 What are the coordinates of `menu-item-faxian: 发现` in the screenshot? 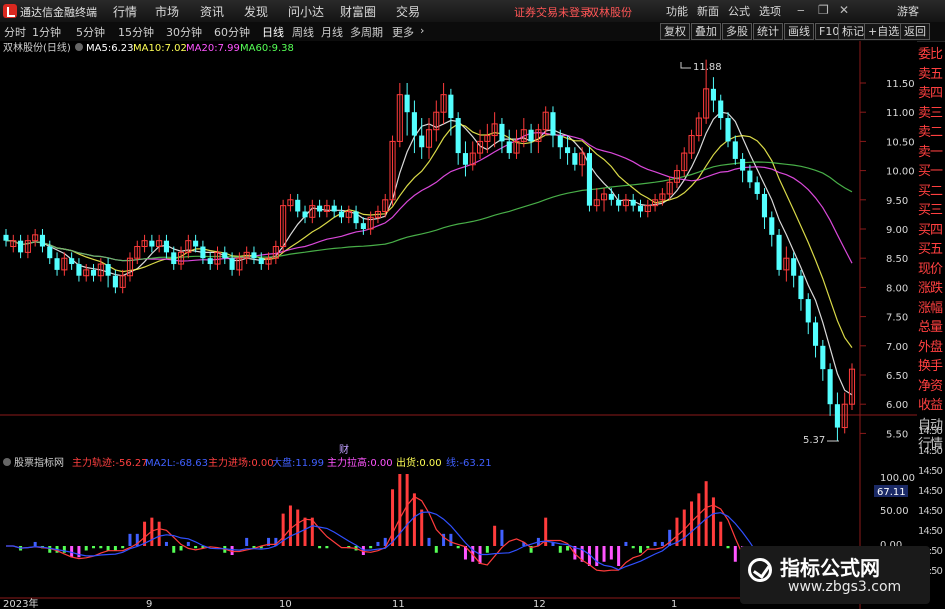 It's located at (256, 11).